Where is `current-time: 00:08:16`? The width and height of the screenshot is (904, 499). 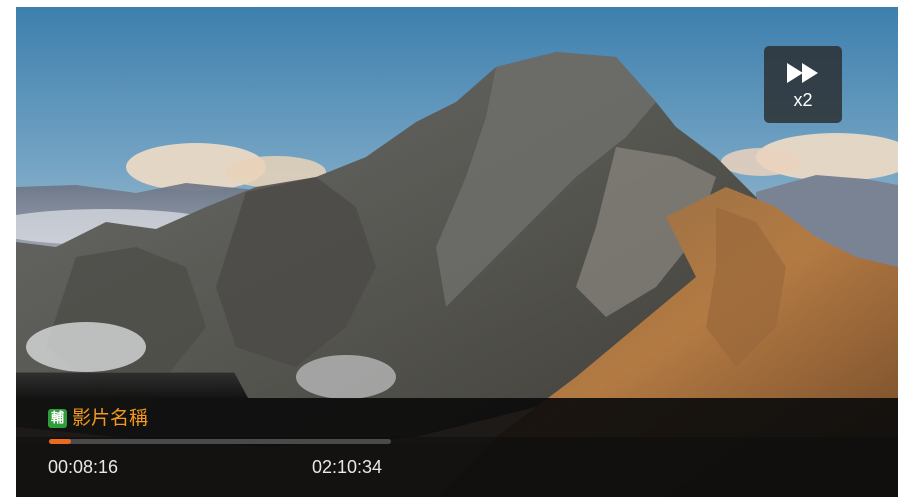 current-time: 00:08:16 is located at coordinates (83, 467).